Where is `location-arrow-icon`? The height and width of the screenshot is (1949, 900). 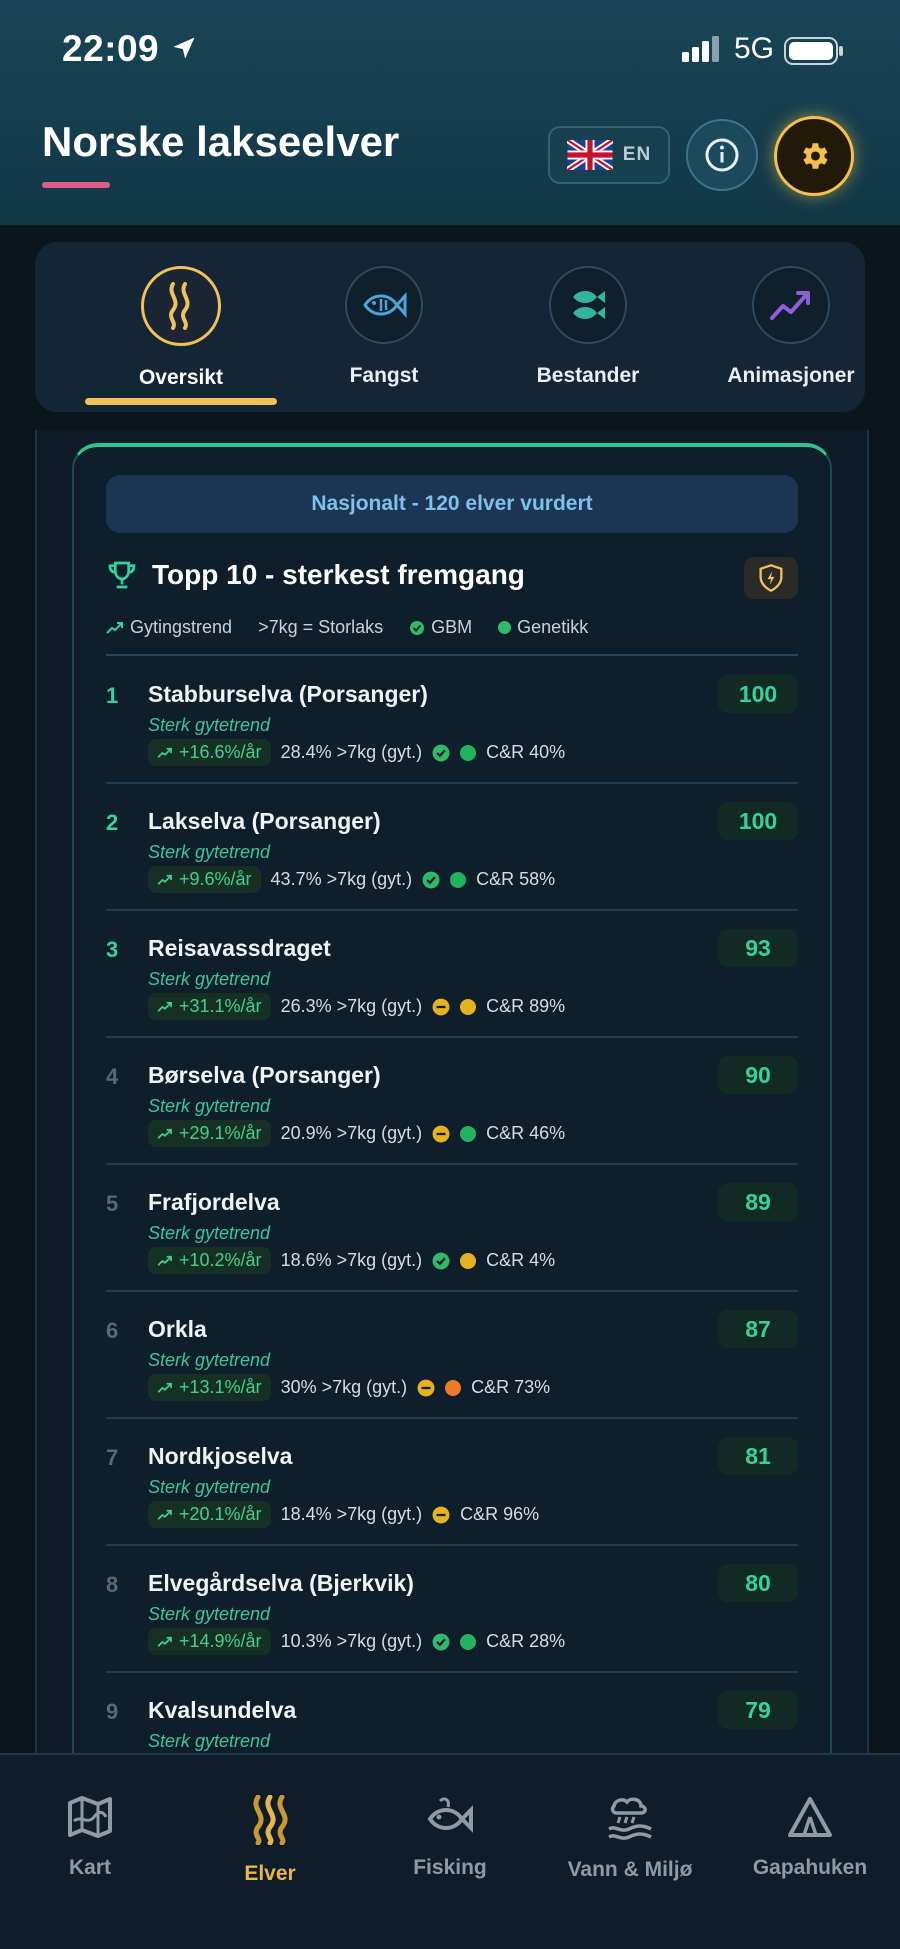 location-arrow-icon is located at coordinates (184, 48).